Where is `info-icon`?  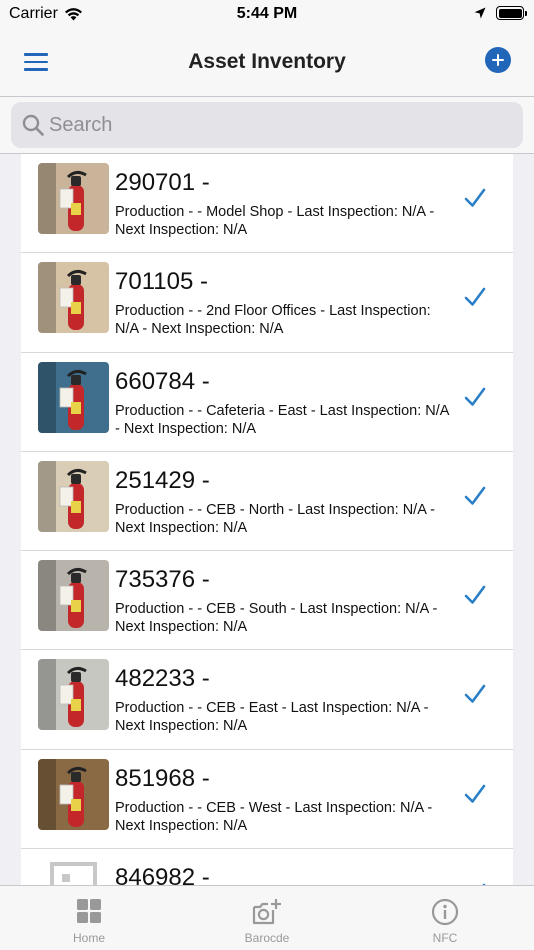 info-icon is located at coordinates (445, 912).